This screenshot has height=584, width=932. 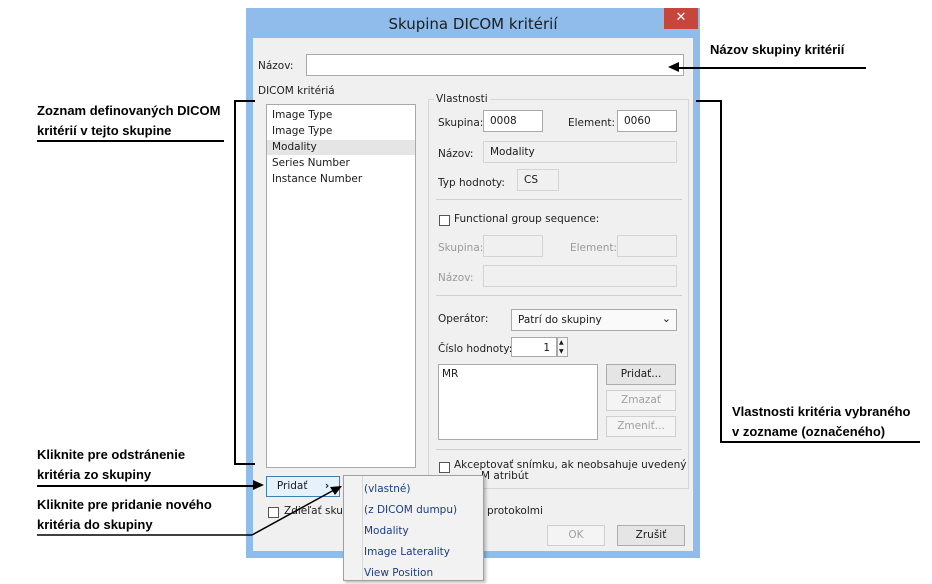 What do you see at coordinates (820, 442) in the screenshot?
I see `annotation-line` at bounding box center [820, 442].